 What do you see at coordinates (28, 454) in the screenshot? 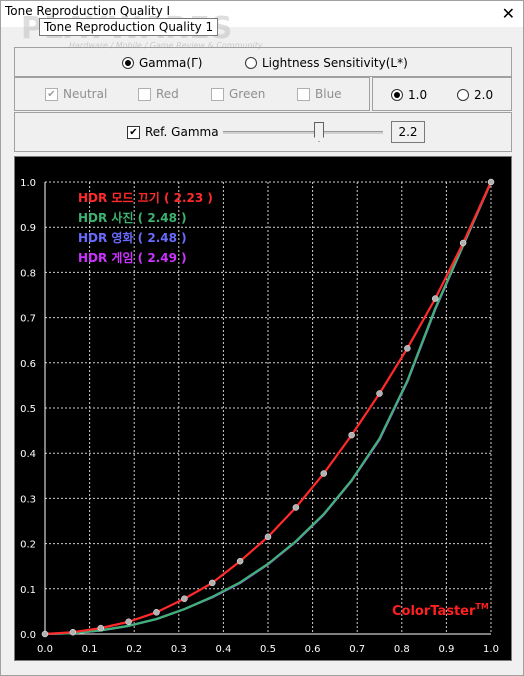
I see `y-tick-label: 0.4` at bounding box center [28, 454].